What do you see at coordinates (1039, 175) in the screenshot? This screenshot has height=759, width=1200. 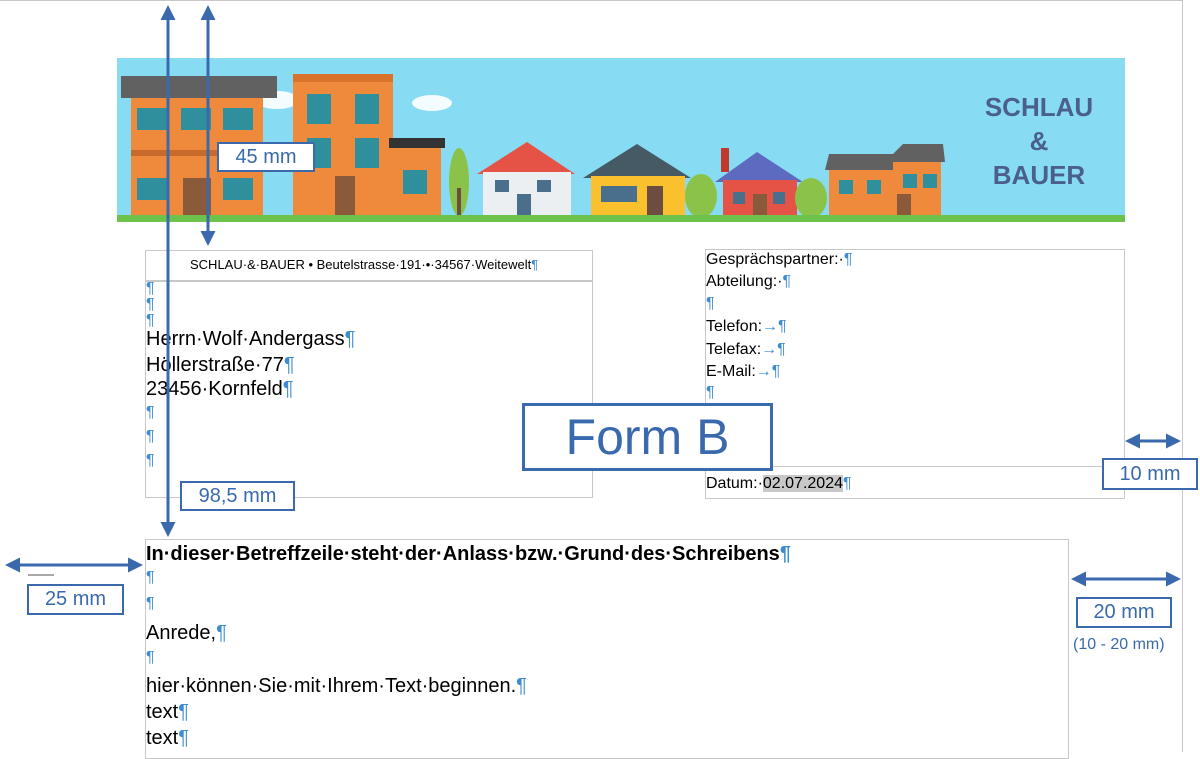 I see `brand-line-3: BAUER` at bounding box center [1039, 175].